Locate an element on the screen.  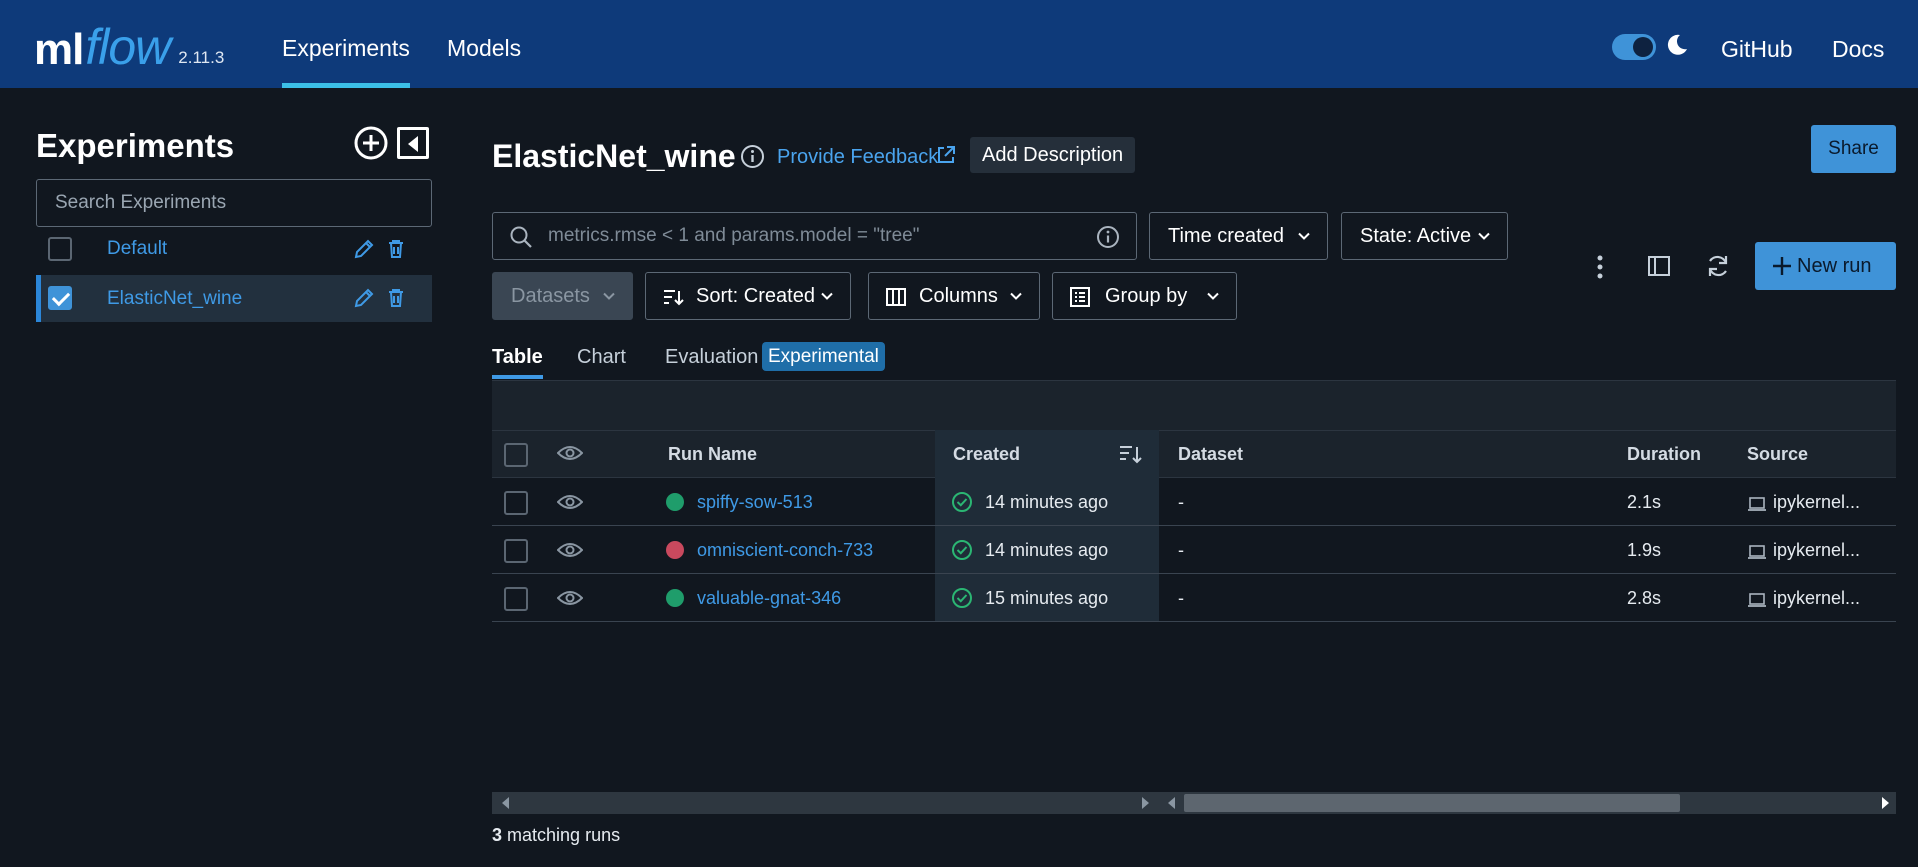
side-panel-icon is located at coordinates (1659, 266).